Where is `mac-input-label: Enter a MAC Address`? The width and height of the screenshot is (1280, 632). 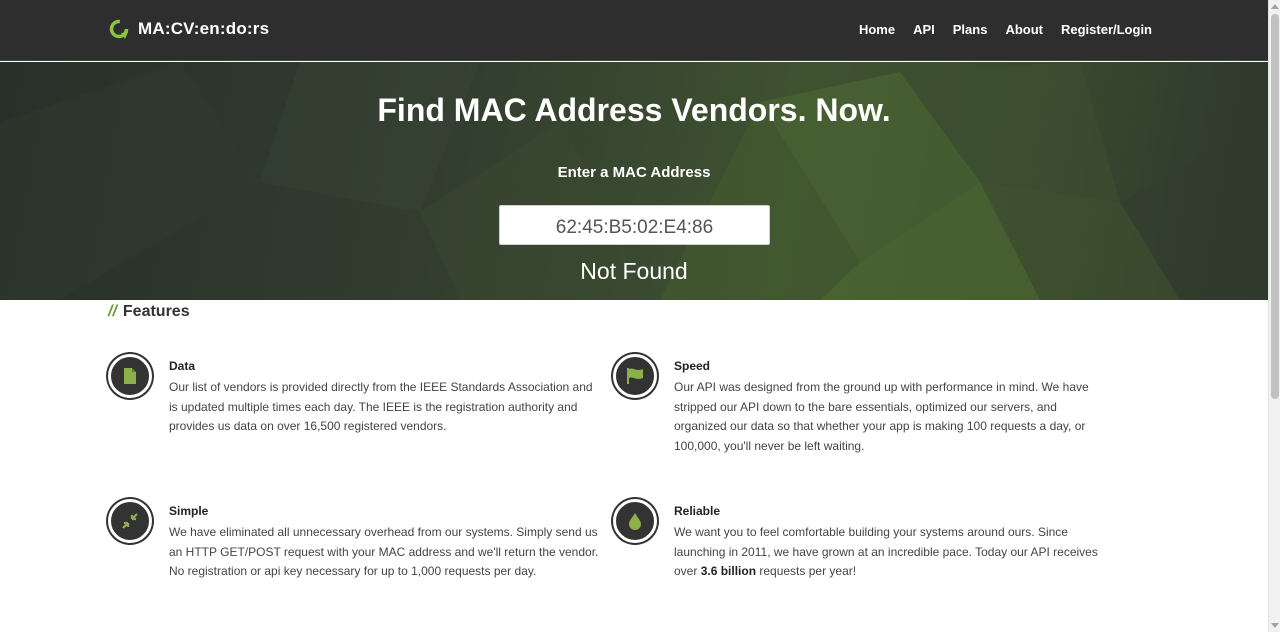 mac-input-label: Enter a MAC Address is located at coordinates (634, 172).